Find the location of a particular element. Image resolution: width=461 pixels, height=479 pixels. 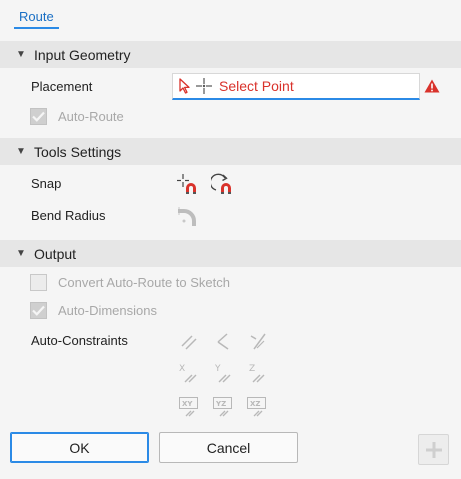

auto-route-checkbox is located at coordinates (38, 116).